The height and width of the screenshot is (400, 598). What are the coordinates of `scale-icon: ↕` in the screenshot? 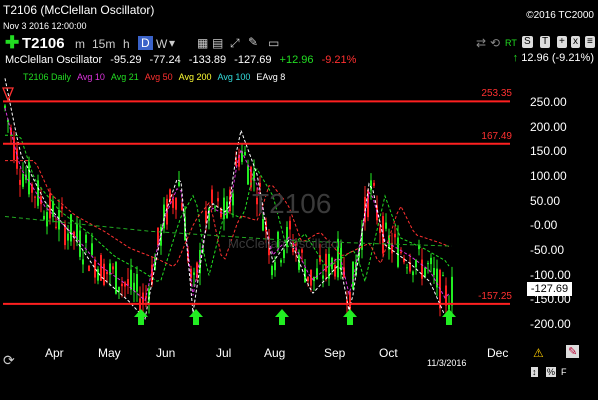 It's located at (534, 372).